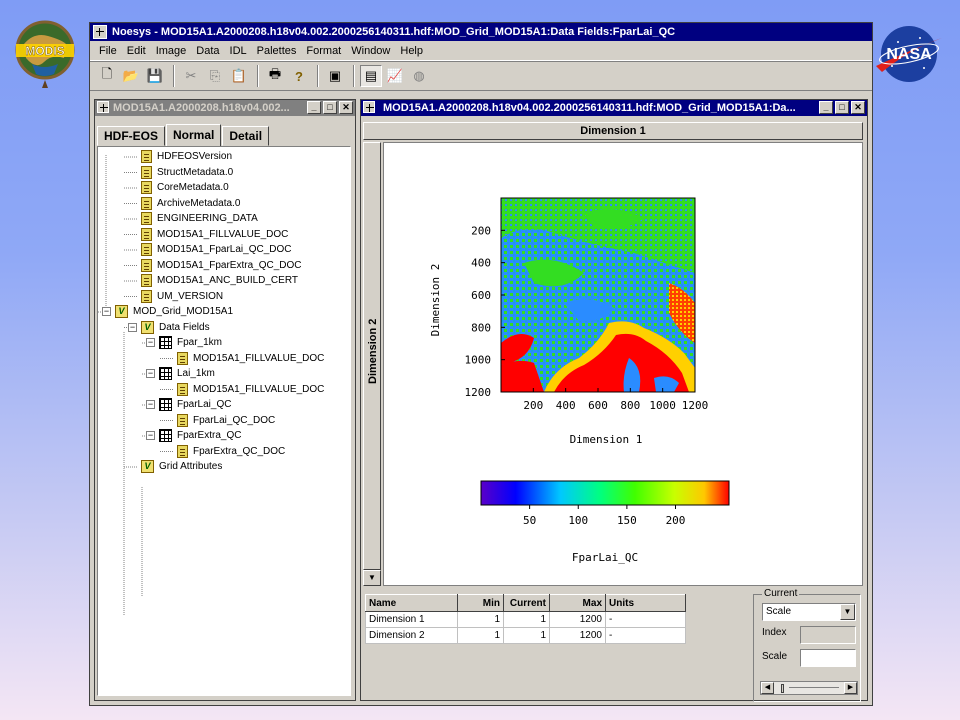  Describe the element at coordinates (577, 603) in the screenshot. I see `column-header-max: Max` at that location.